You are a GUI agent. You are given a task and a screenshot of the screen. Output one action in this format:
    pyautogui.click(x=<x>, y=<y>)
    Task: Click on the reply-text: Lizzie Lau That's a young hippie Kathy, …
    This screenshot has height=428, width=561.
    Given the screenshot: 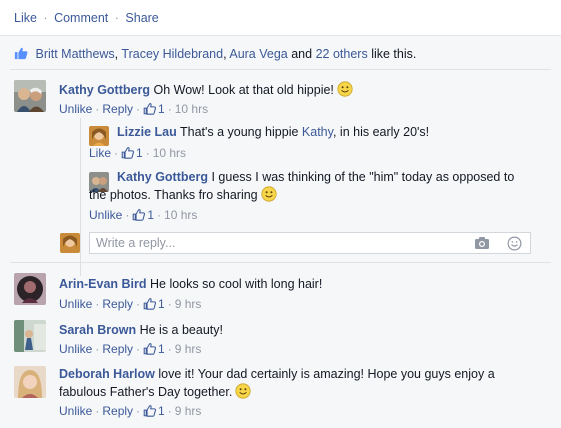 What is the action you would take?
    pyautogui.click(x=273, y=132)
    